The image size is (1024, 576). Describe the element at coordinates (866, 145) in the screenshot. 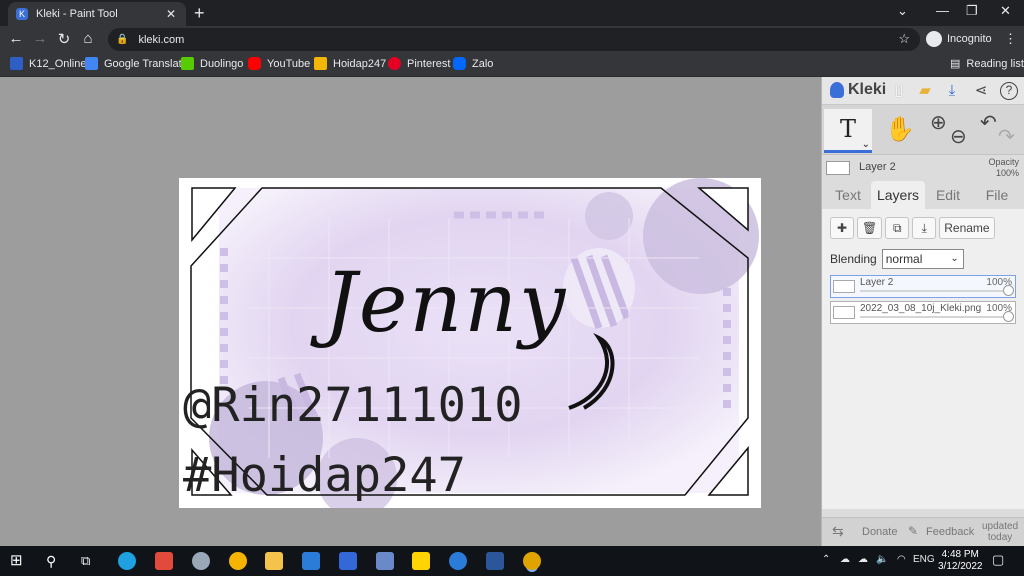

I see `tool-dropdown-chevron-icon: ⌄` at that location.